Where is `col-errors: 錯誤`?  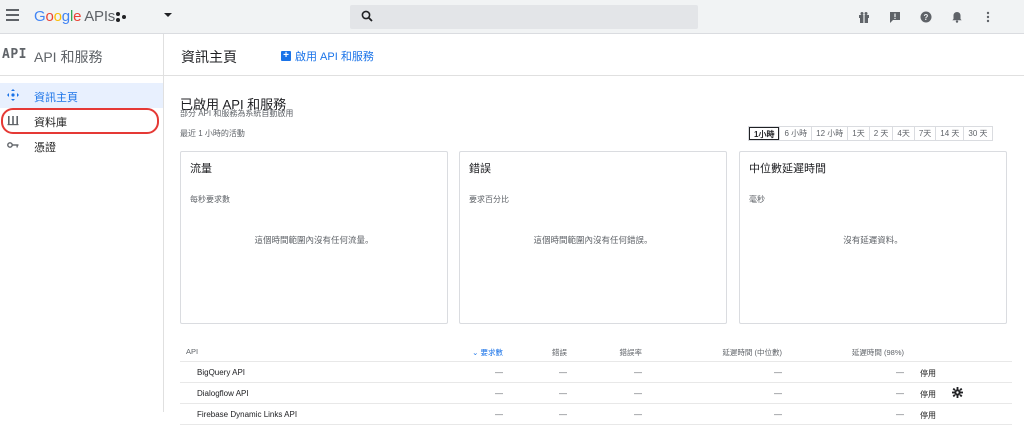
col-errors: 錯誤 is located at coordinates (551, 352).